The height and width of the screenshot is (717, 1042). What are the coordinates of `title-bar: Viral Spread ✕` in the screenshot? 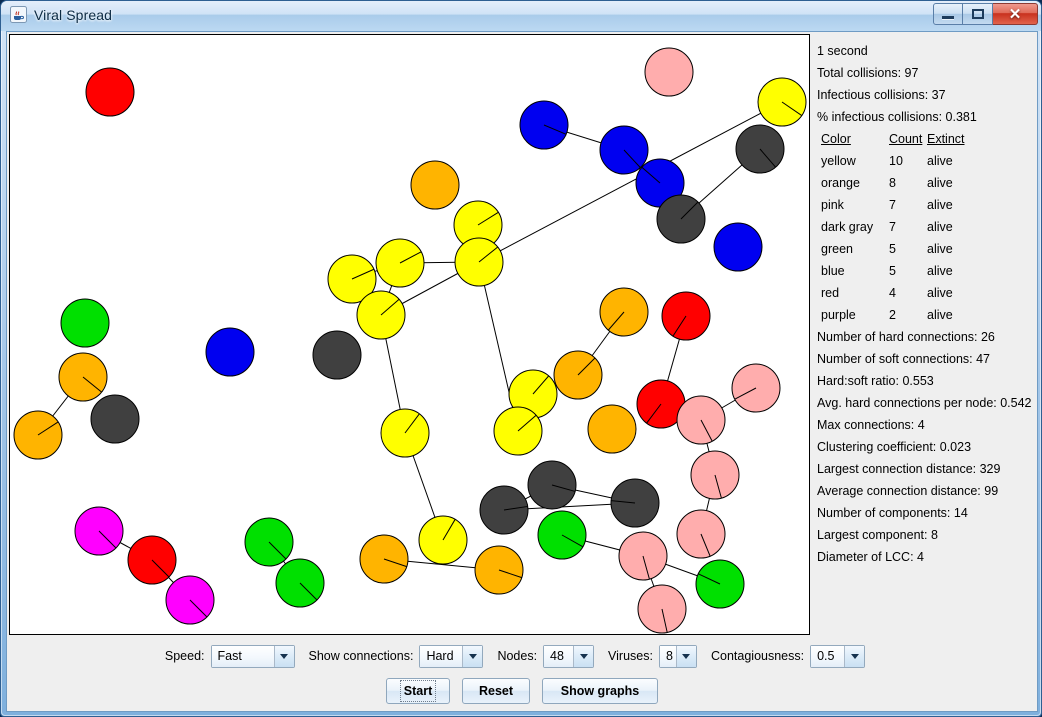 It's located at (521, 16).